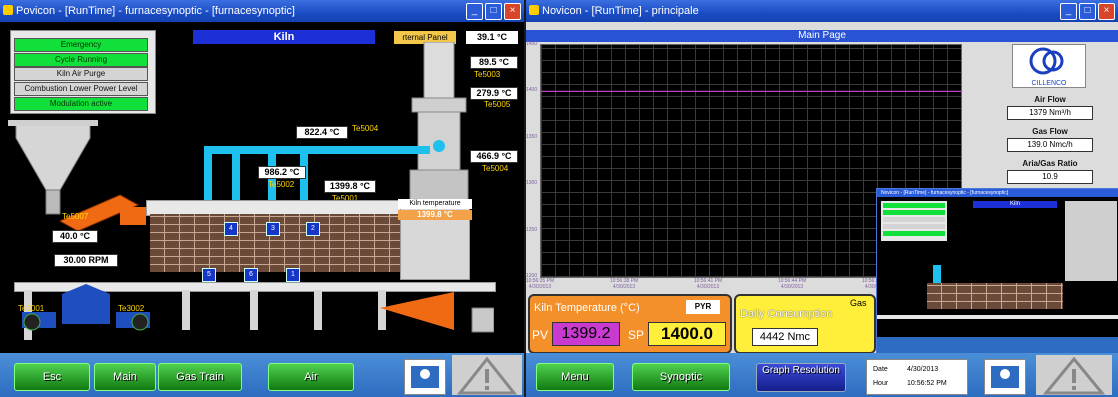  I want to click on tag-te5003: Te5003, so click(487, 74).